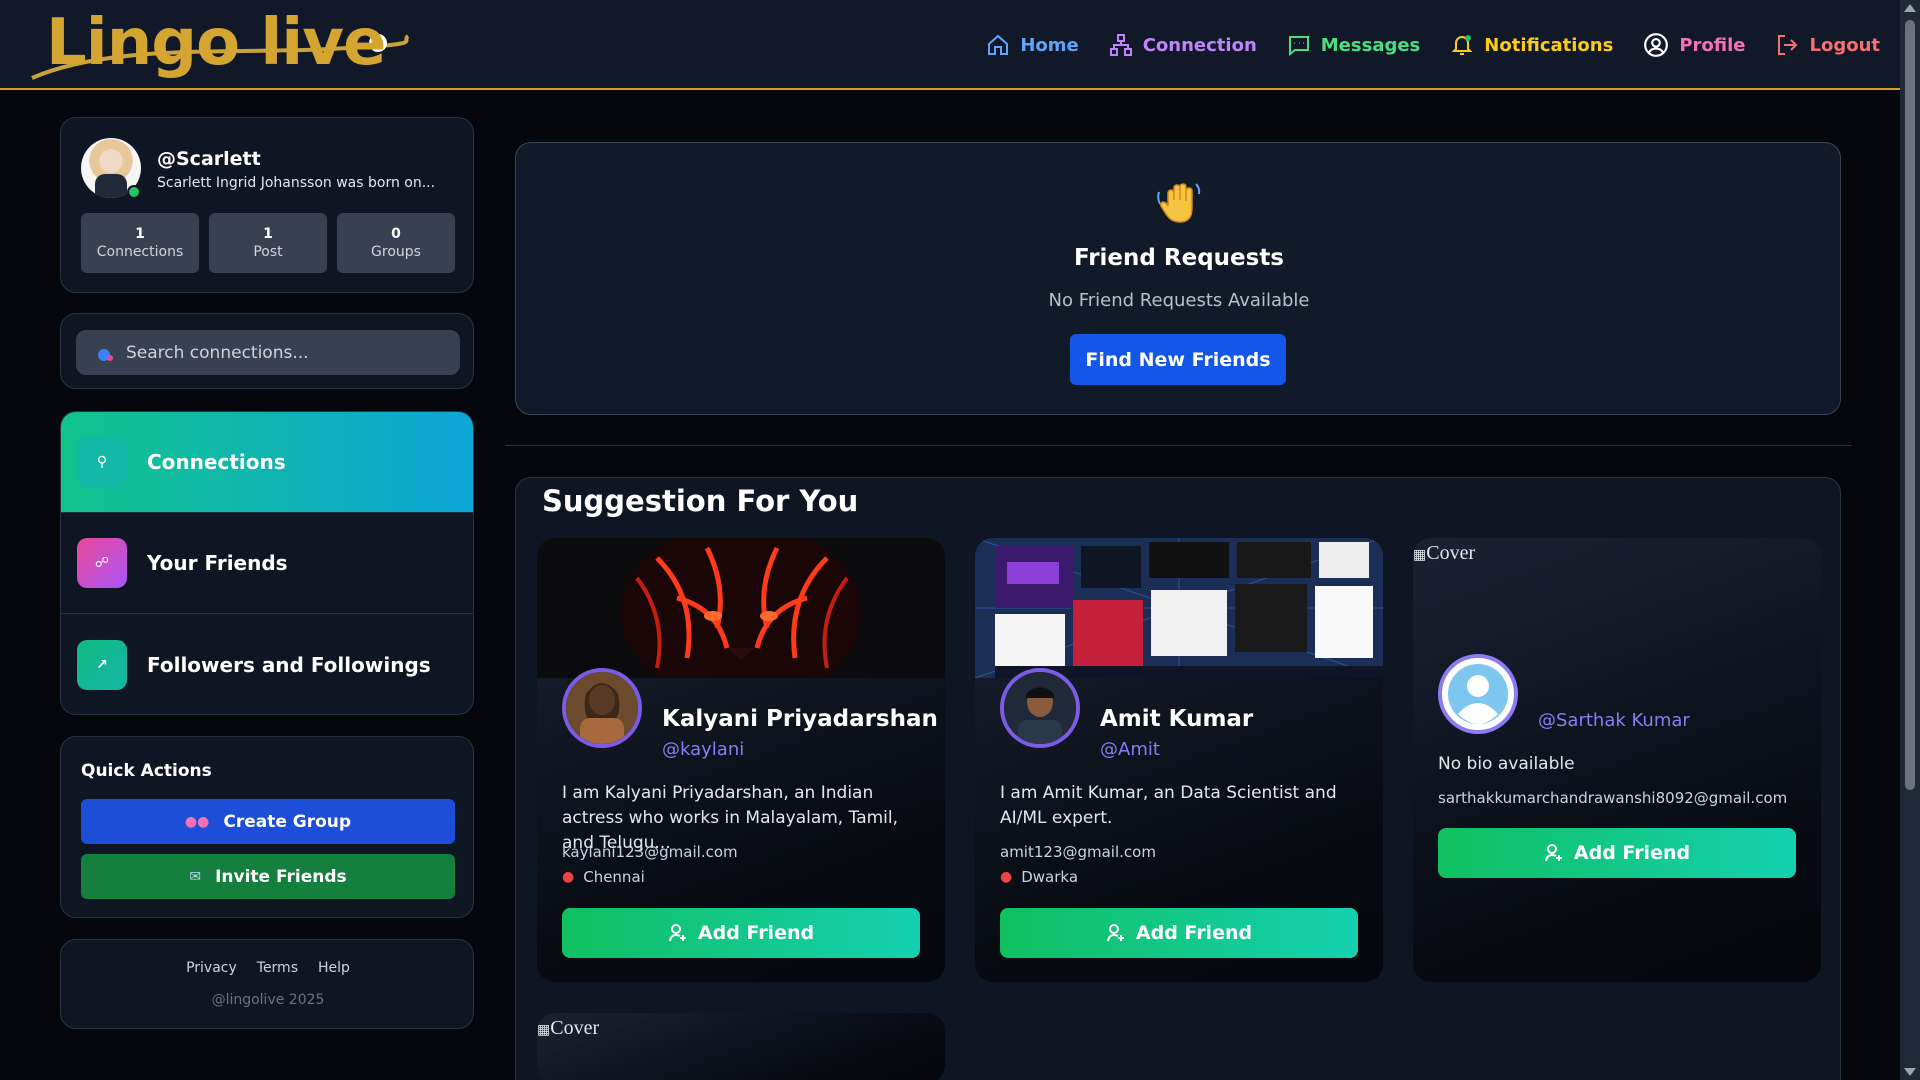 This screenshot has width=1920, height=1080. I want to click on search-box, so click(268, 352).